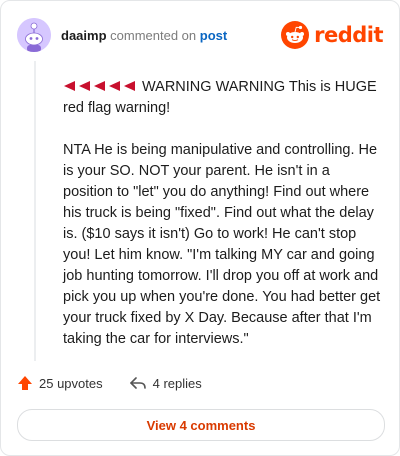  I want to click on comment-action-text: commented on, so click(153, 35).